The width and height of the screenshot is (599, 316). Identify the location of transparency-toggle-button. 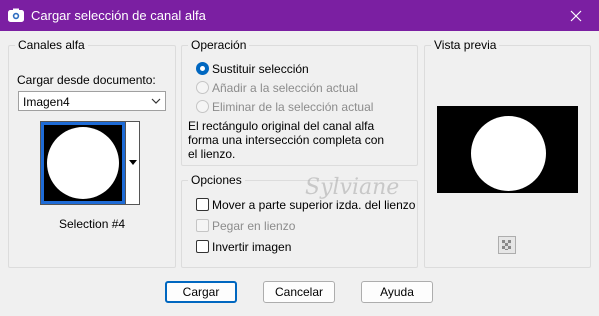
(507, 245).